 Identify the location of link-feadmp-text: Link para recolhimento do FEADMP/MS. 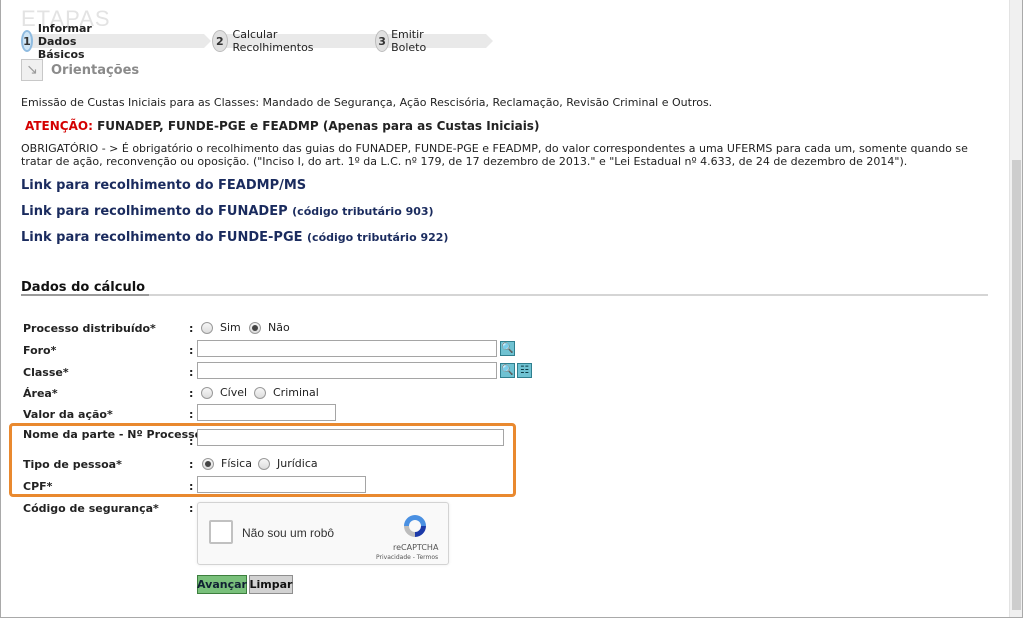
(163, 185).